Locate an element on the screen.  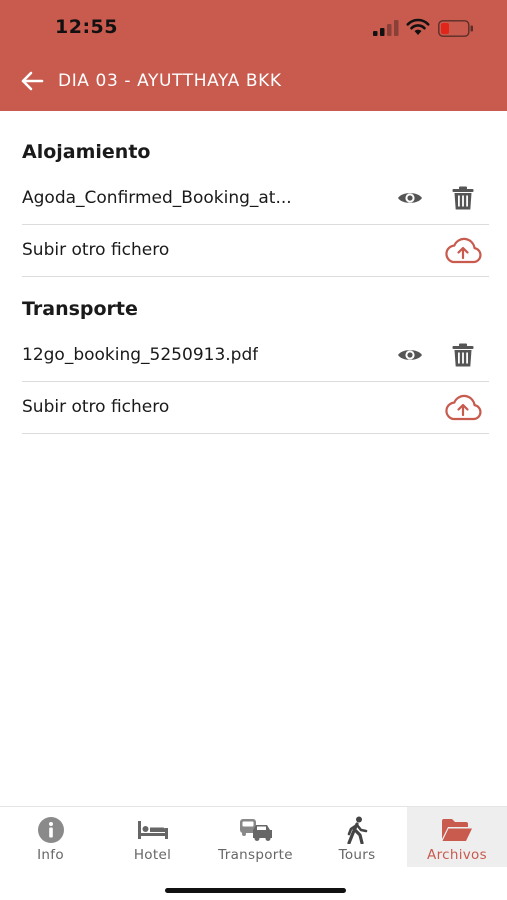
status-bar: 12:55 is located at coordinates (253, 28).